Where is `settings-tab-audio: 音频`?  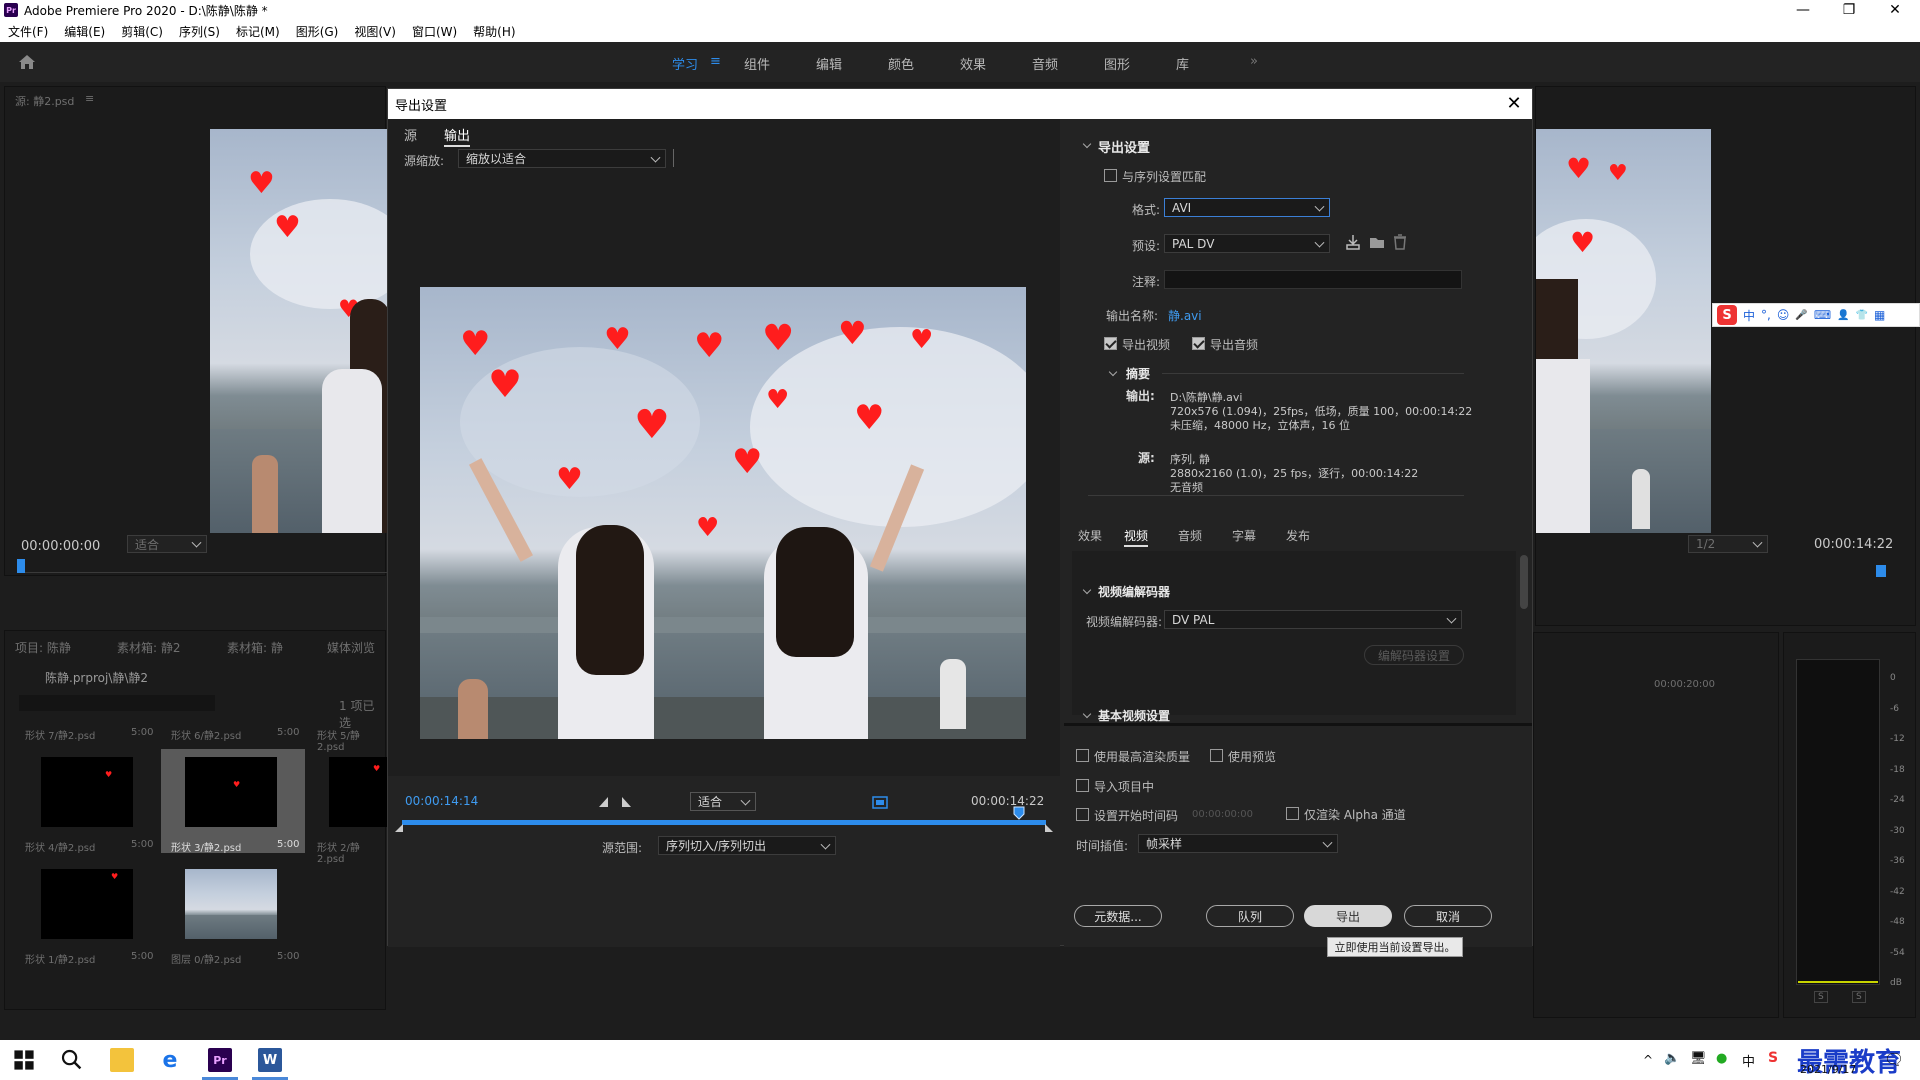 settings-tab-audio: 音频 is located at coordinates (1190, 535).